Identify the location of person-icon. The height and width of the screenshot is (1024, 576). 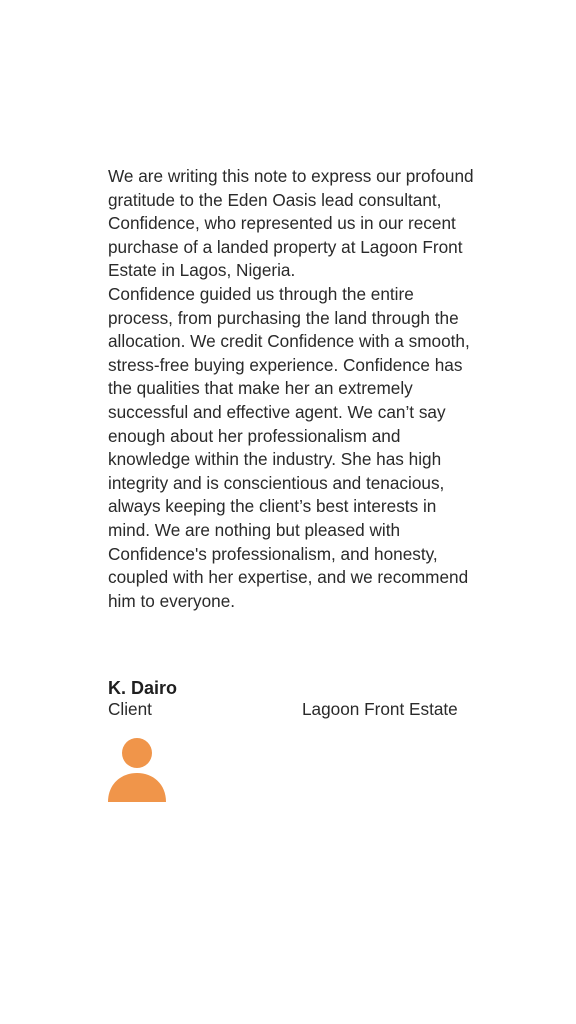
(137, 770).